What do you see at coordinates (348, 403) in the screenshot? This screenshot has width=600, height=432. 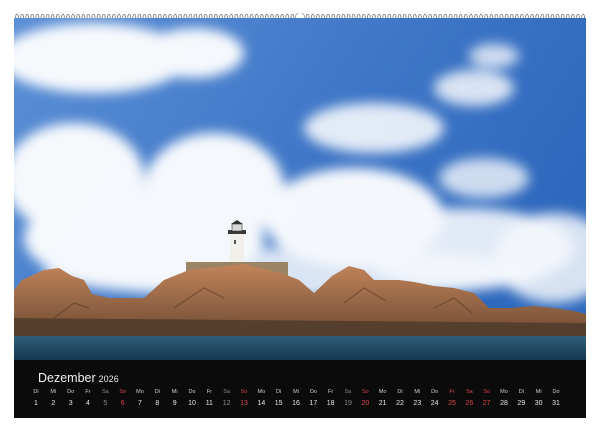 I see `day-number: 19` at bounding box center [348, 403].